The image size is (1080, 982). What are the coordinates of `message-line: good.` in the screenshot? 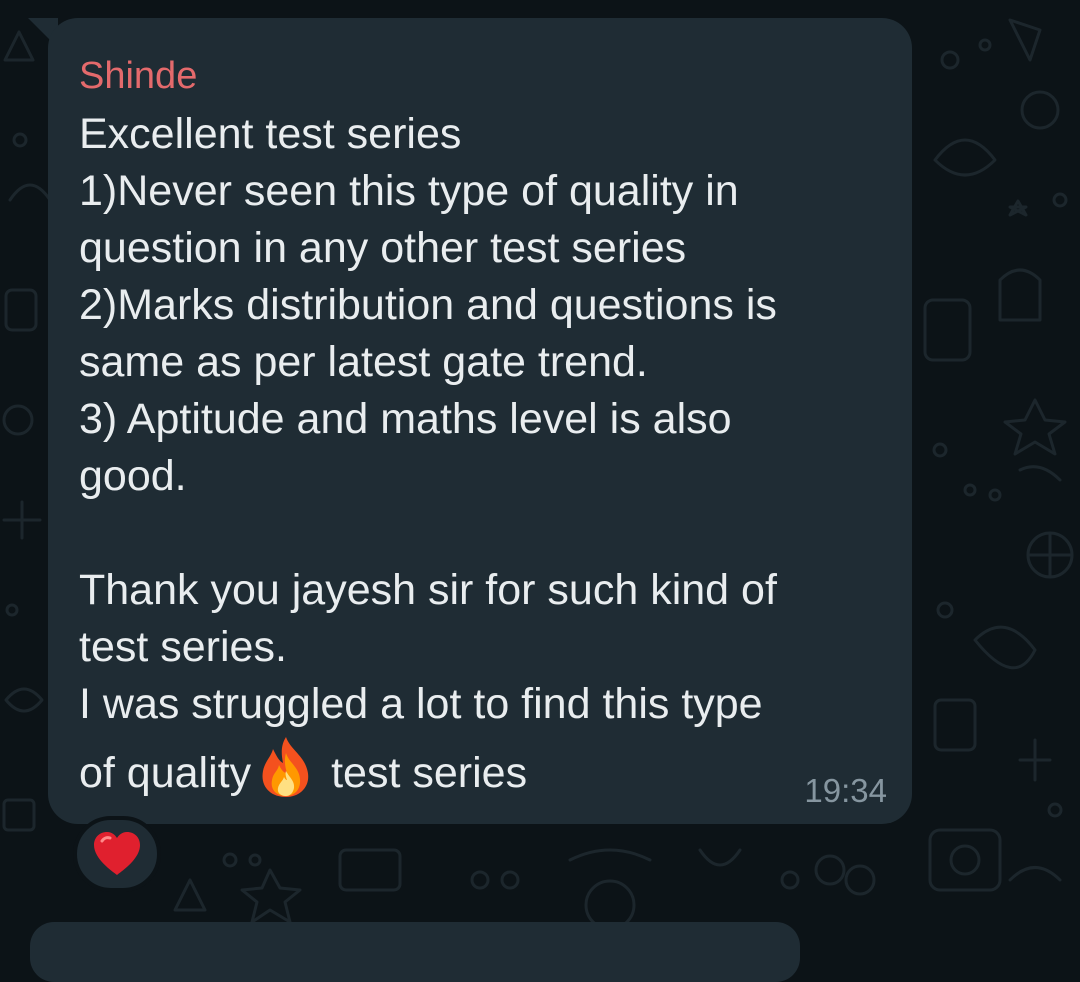 It's located at (133, 476).